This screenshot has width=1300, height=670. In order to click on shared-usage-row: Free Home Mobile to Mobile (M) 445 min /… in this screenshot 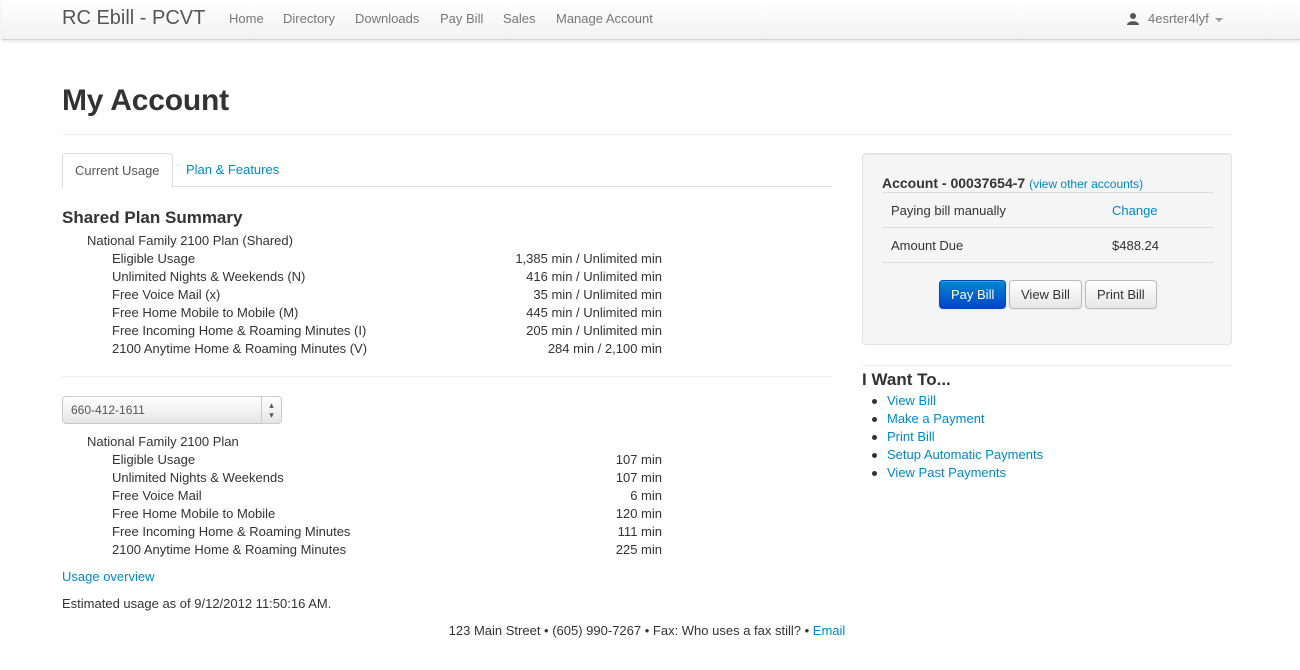, I will do `click(387, 314)`.